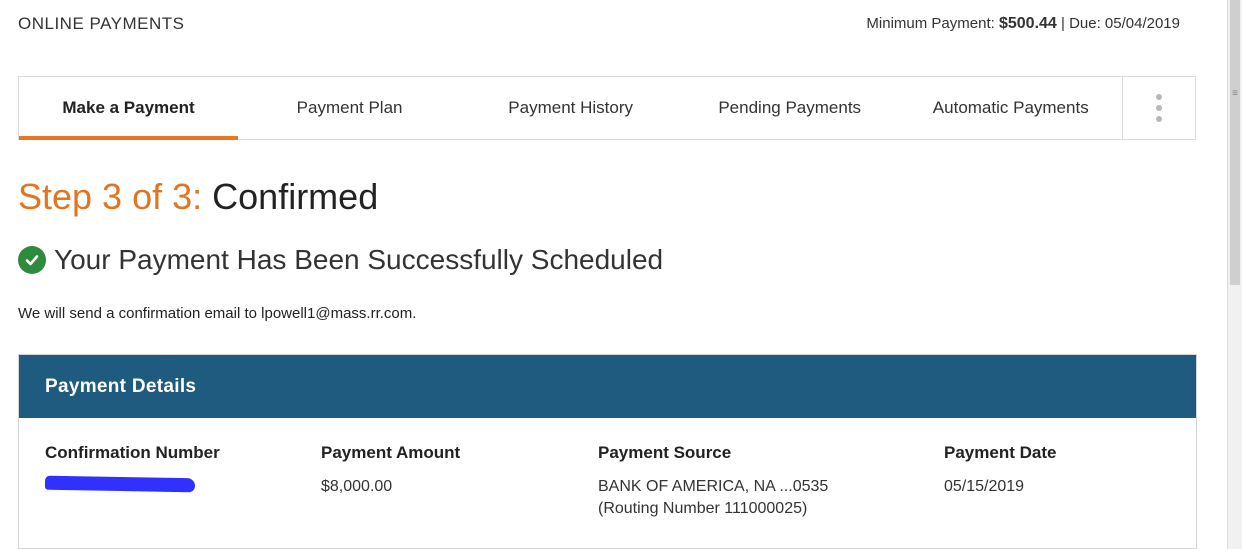  I want to click on tab-label: Automatic Payments, so click(1010, 107).